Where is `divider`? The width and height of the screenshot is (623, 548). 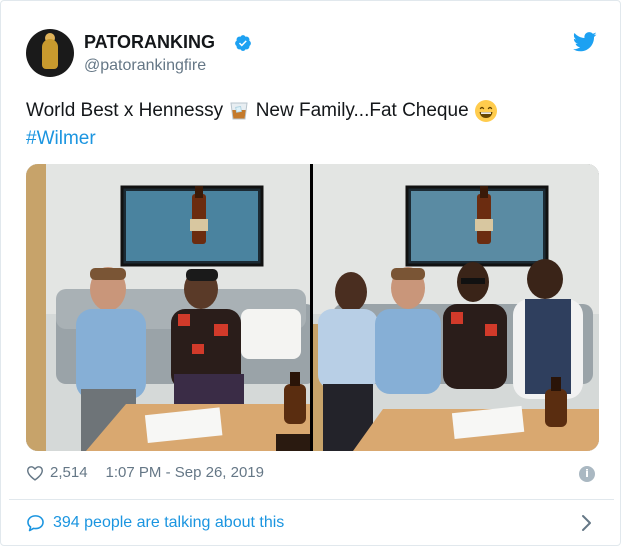 divider is located at coordinates (311, 499).